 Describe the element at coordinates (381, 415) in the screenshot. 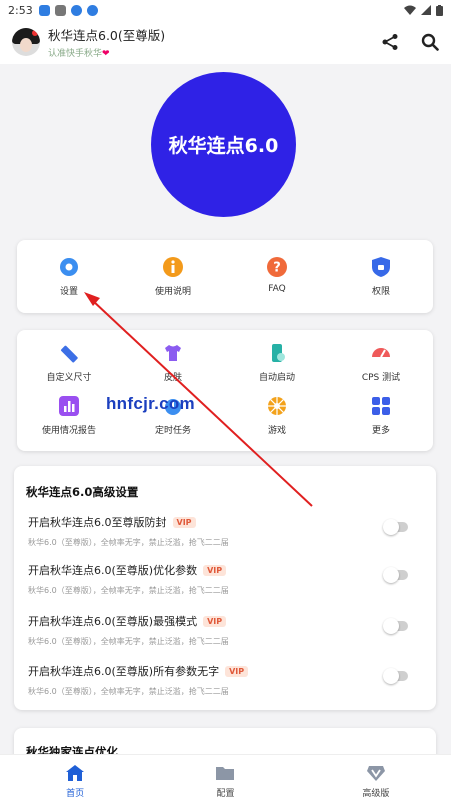

I see `menu-item-more: 更多` at that location.